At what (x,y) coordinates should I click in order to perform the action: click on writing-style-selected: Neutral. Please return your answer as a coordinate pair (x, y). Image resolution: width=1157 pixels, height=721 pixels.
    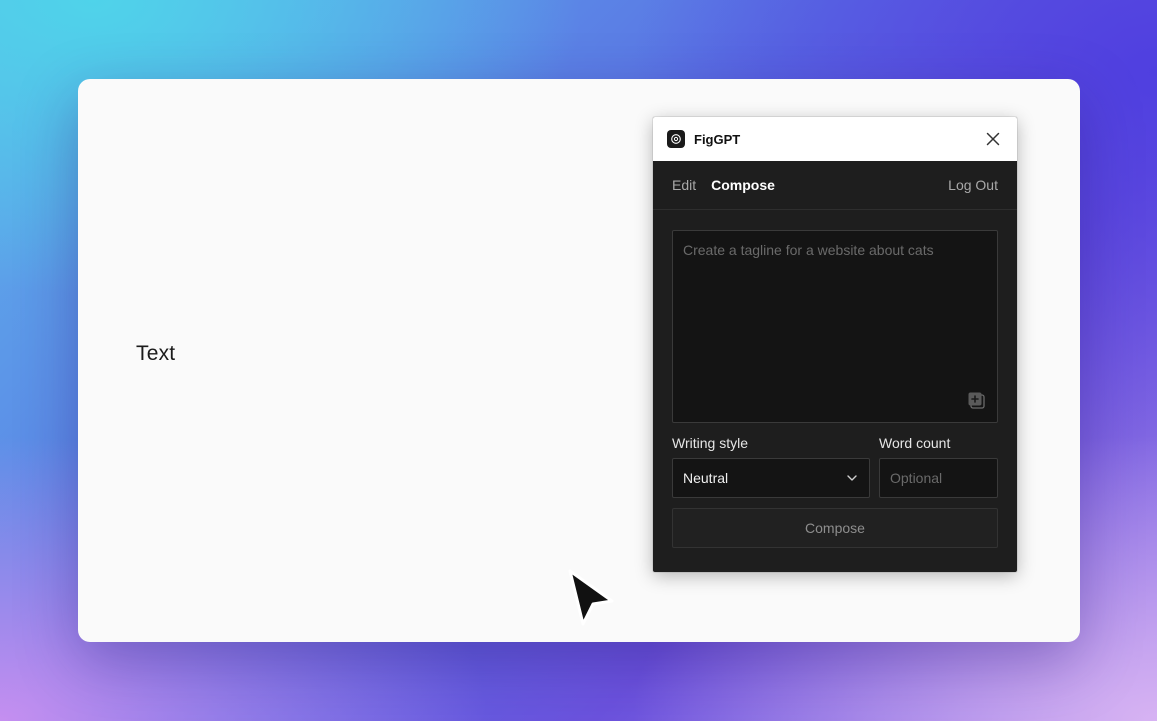
    Looking at the image, I should click on (706, 478).